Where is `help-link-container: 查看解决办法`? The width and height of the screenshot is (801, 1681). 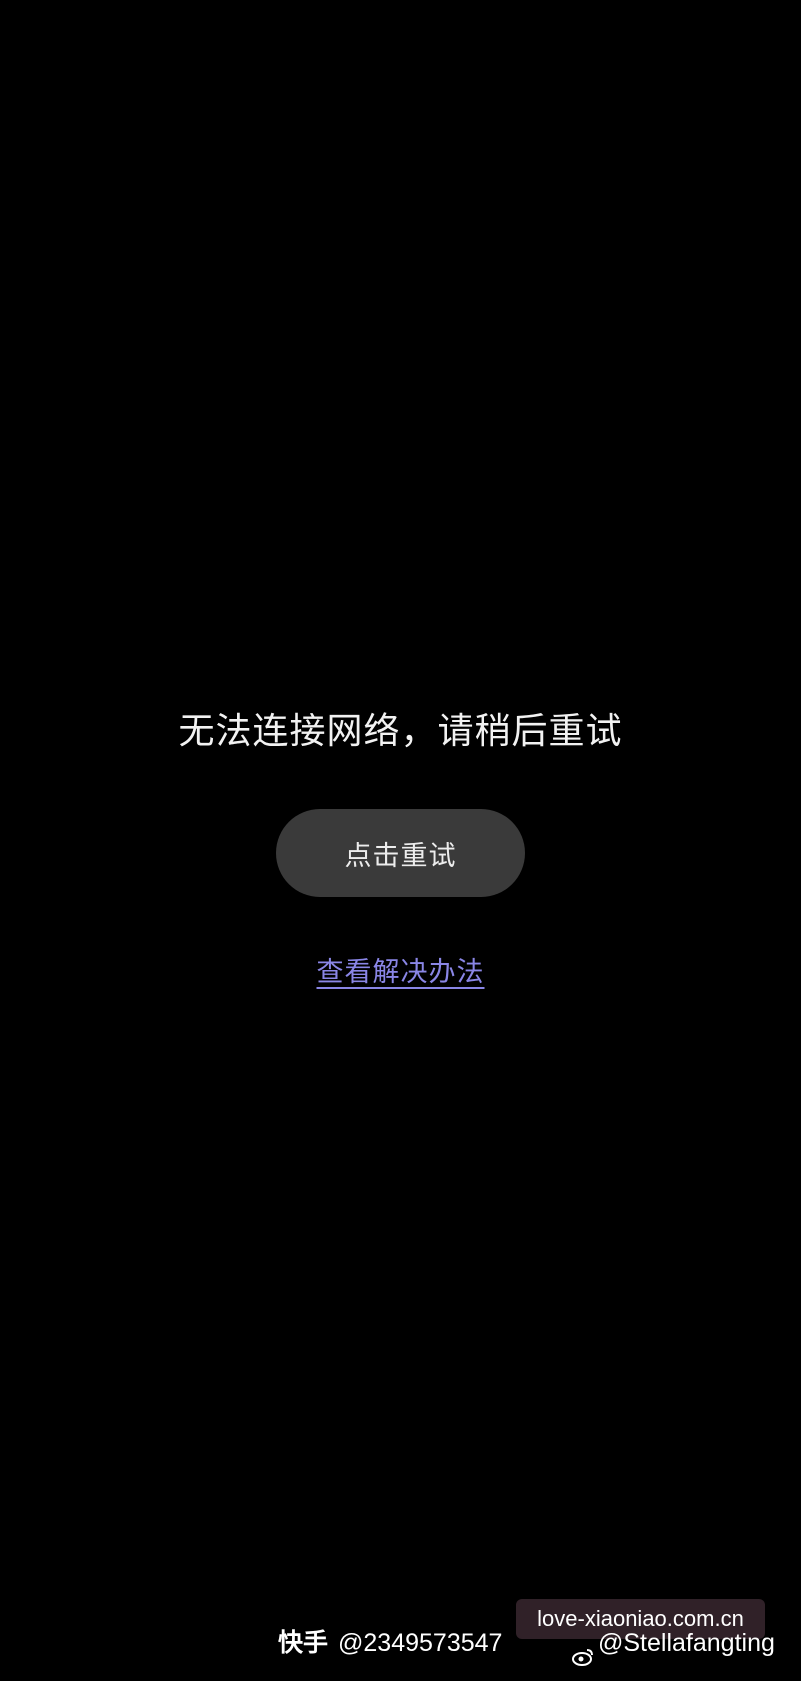
help-link-container: 查看解决办法 is located at coordinates (400, 973).